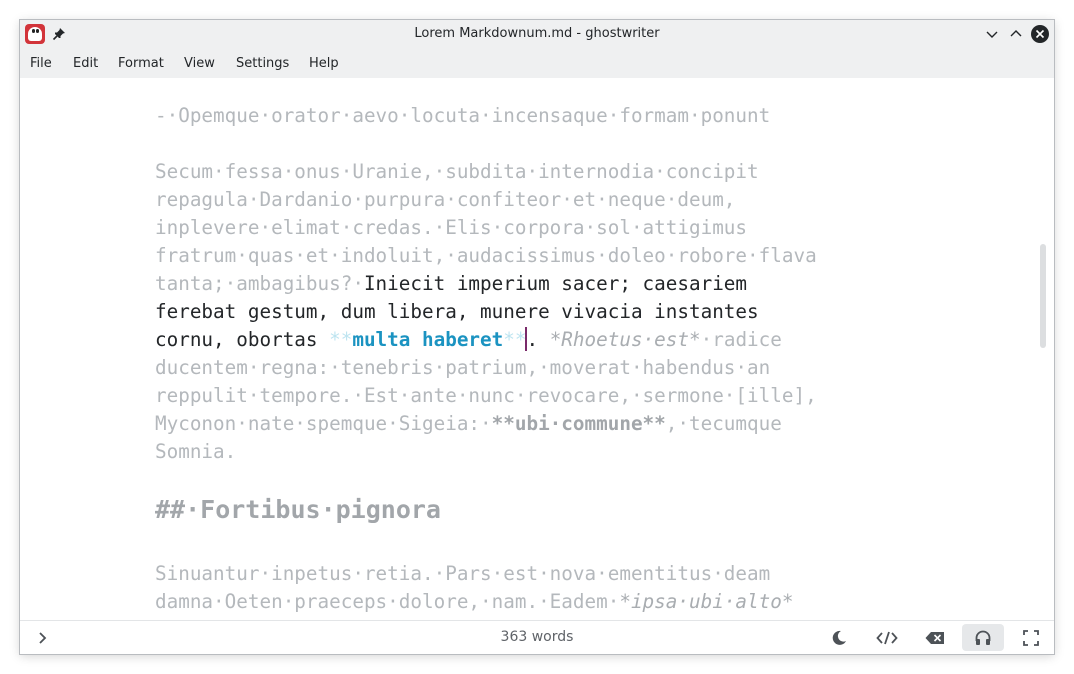 The width and height of the screenshot is (1074, 674). Describe the element at coordinates (532, 339) in the screenshot. I see `focused-sentence-text: .` at that location.